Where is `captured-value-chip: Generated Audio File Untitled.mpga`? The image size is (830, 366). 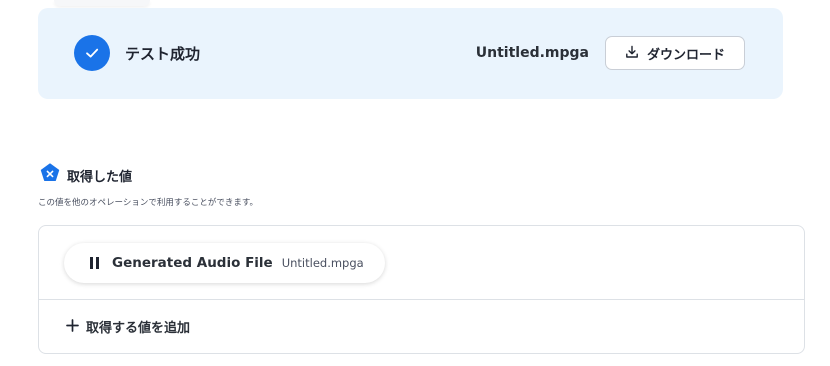
captured-value-chip: Generated Audio File Untitled.mpga is located at coordinates (224, 263).